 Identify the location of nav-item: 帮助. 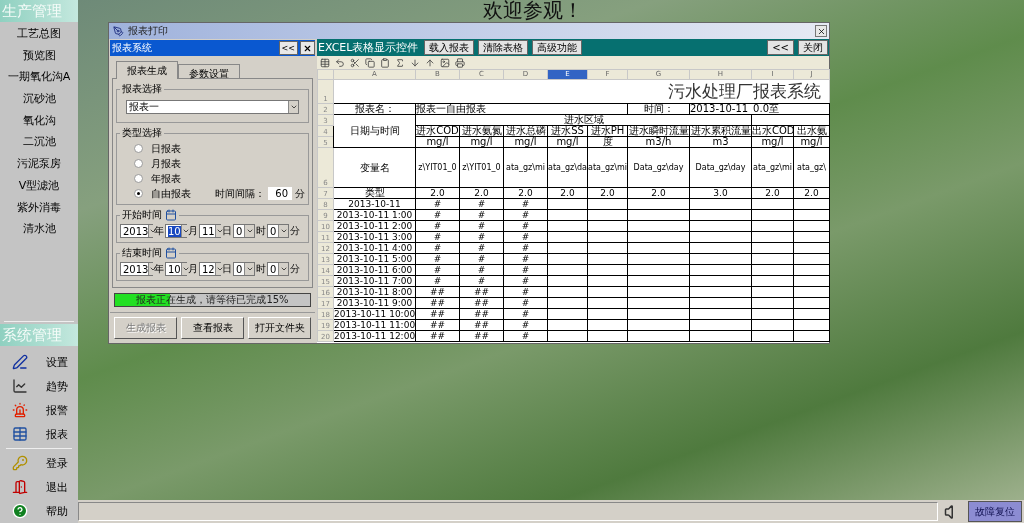
(39, 511).